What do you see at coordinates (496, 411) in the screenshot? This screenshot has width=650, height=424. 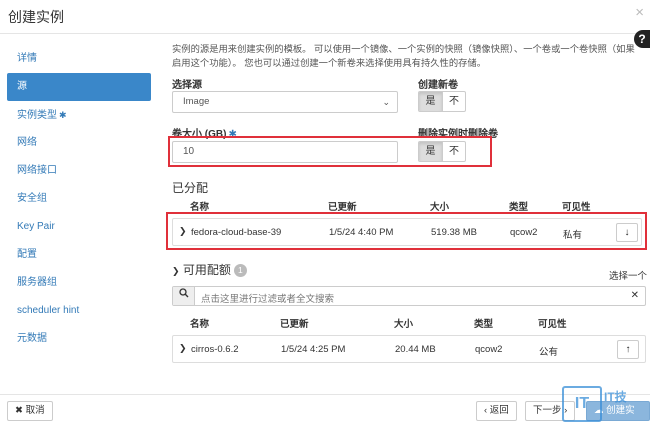 I see `back-button: ‹ 返回` at bounding box center [496, 411].